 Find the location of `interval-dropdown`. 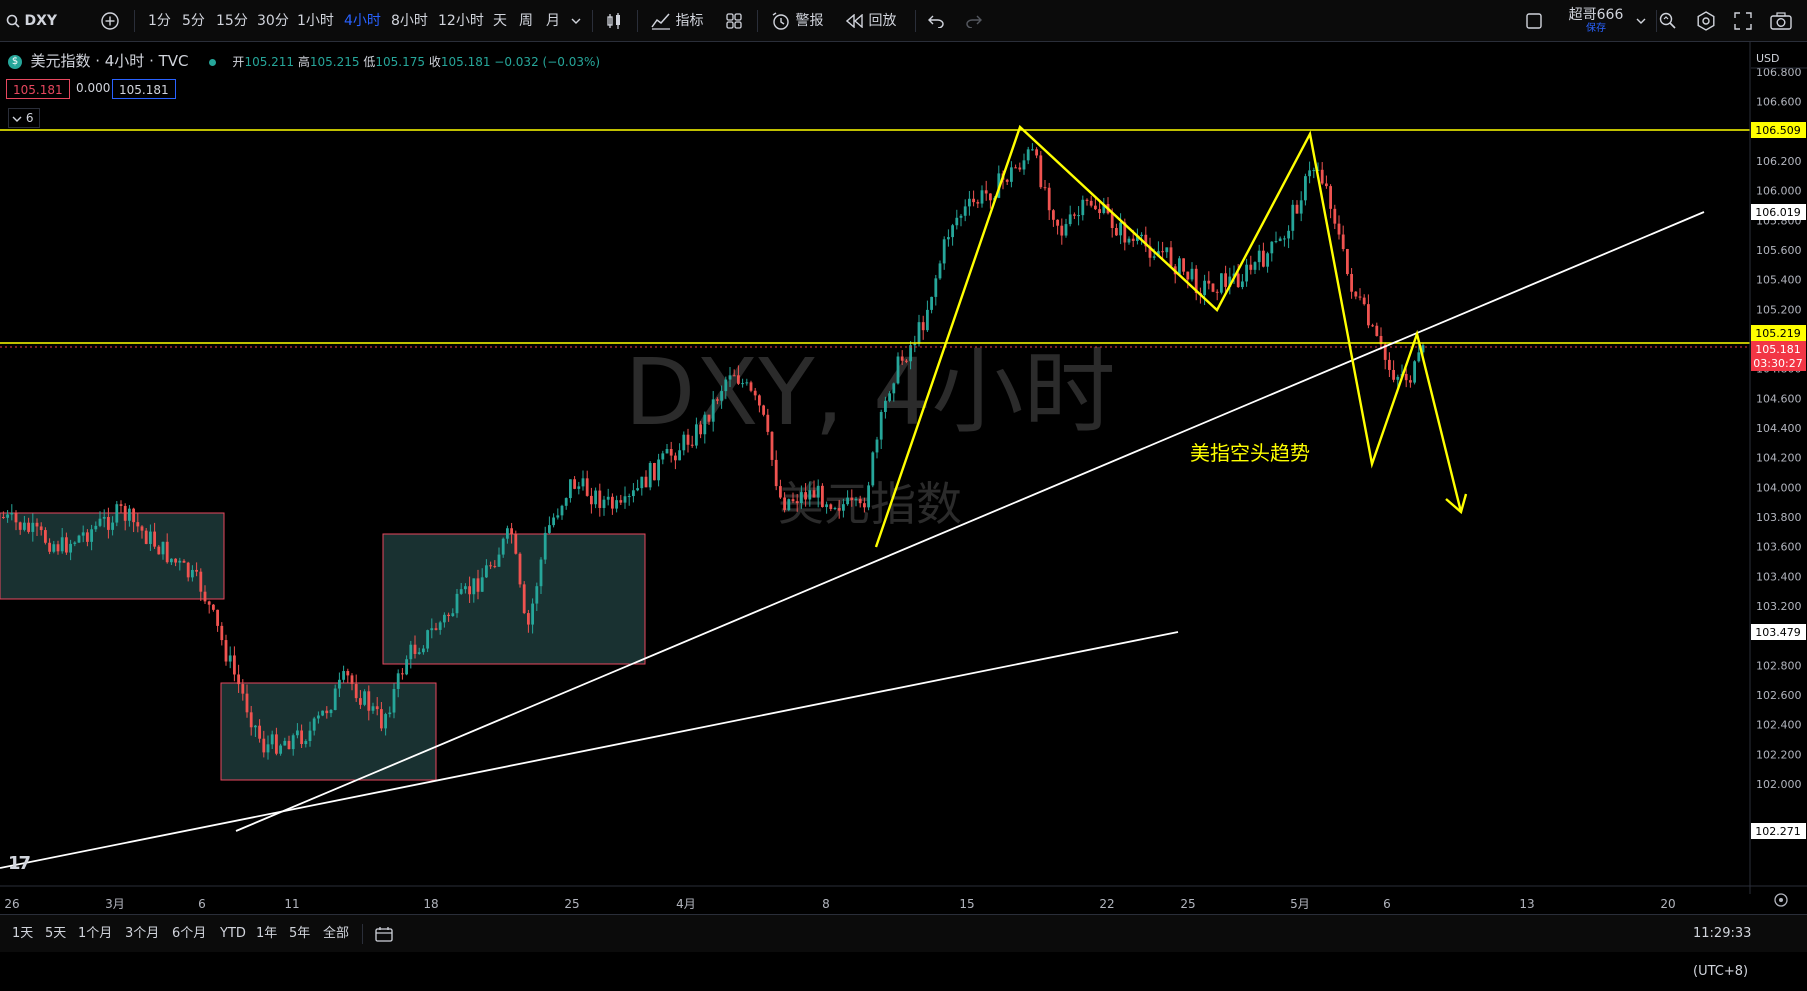

interval-dropdown is located at coordinates (576, 21).